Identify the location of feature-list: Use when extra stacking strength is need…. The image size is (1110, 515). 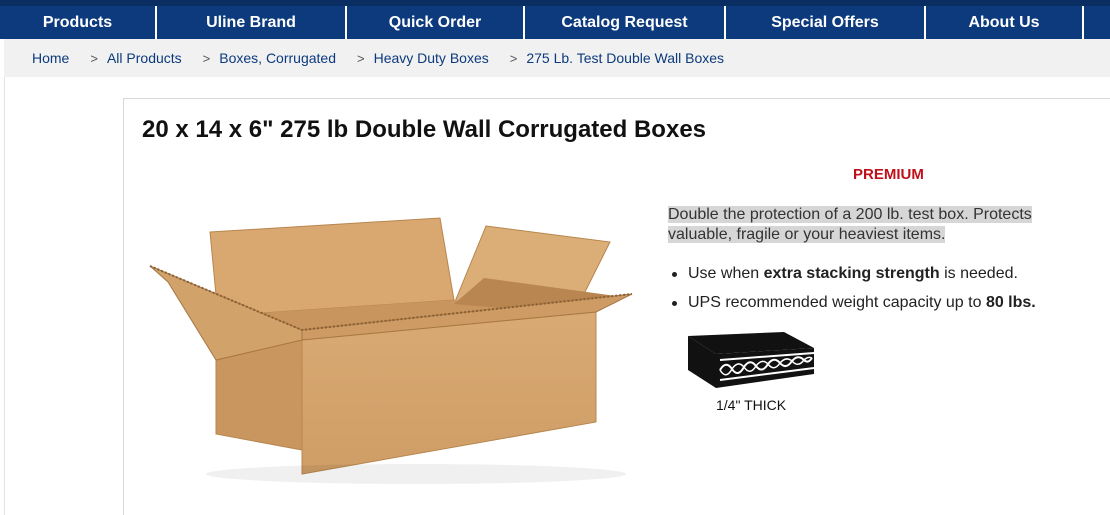
(883, 293).